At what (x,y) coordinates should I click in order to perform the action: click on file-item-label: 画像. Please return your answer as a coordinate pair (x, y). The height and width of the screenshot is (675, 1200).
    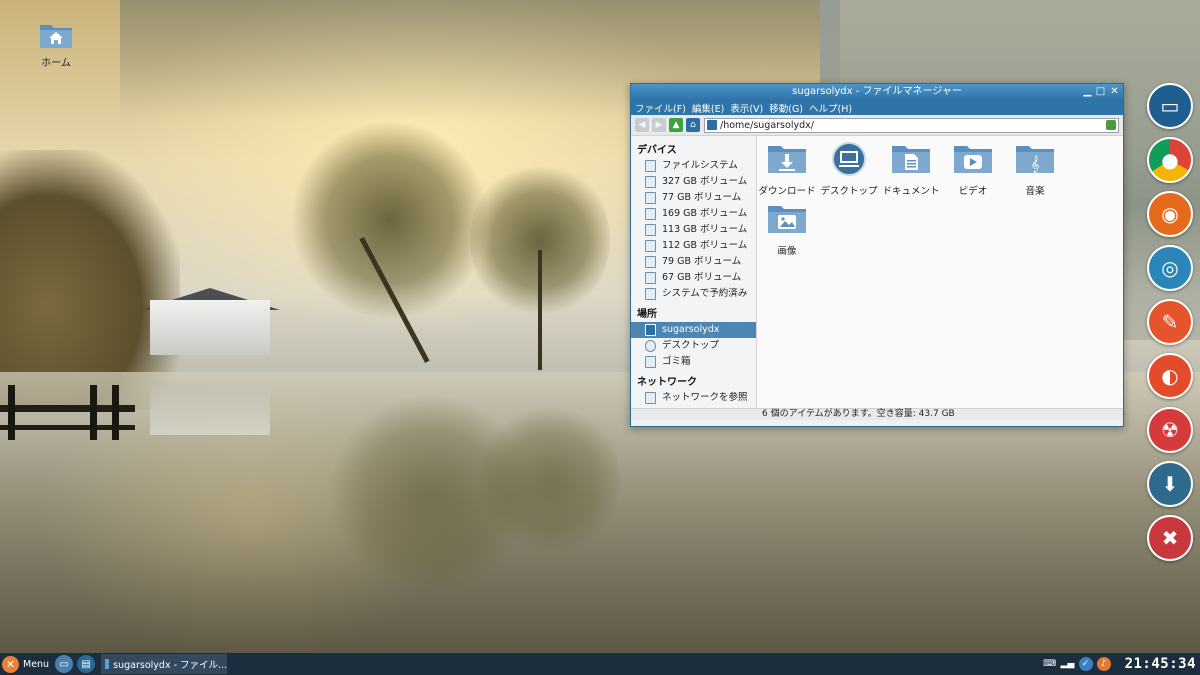
    Looking at the image, I should click on (787, 251).